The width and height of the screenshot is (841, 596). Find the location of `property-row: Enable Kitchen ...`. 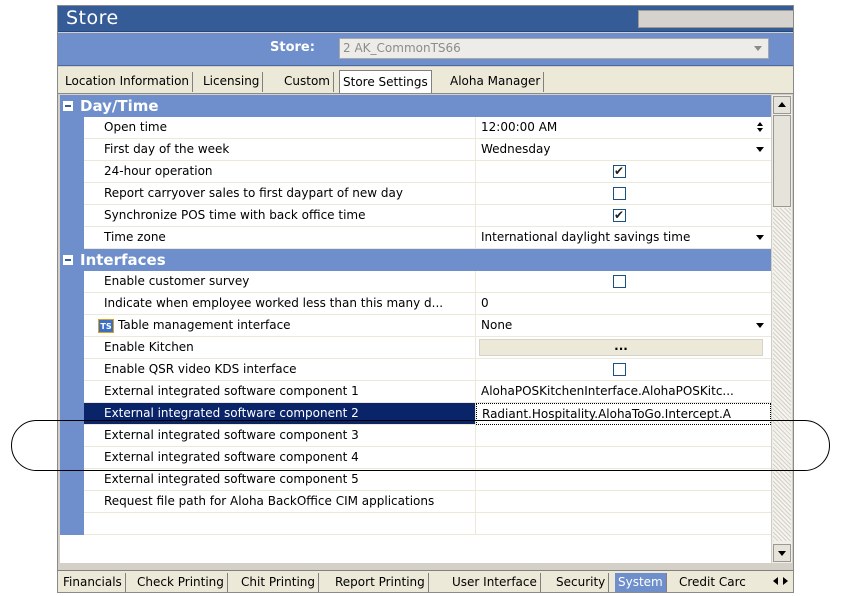

property-row: Enable Kitchen ... is located at coordinates (415, 348).